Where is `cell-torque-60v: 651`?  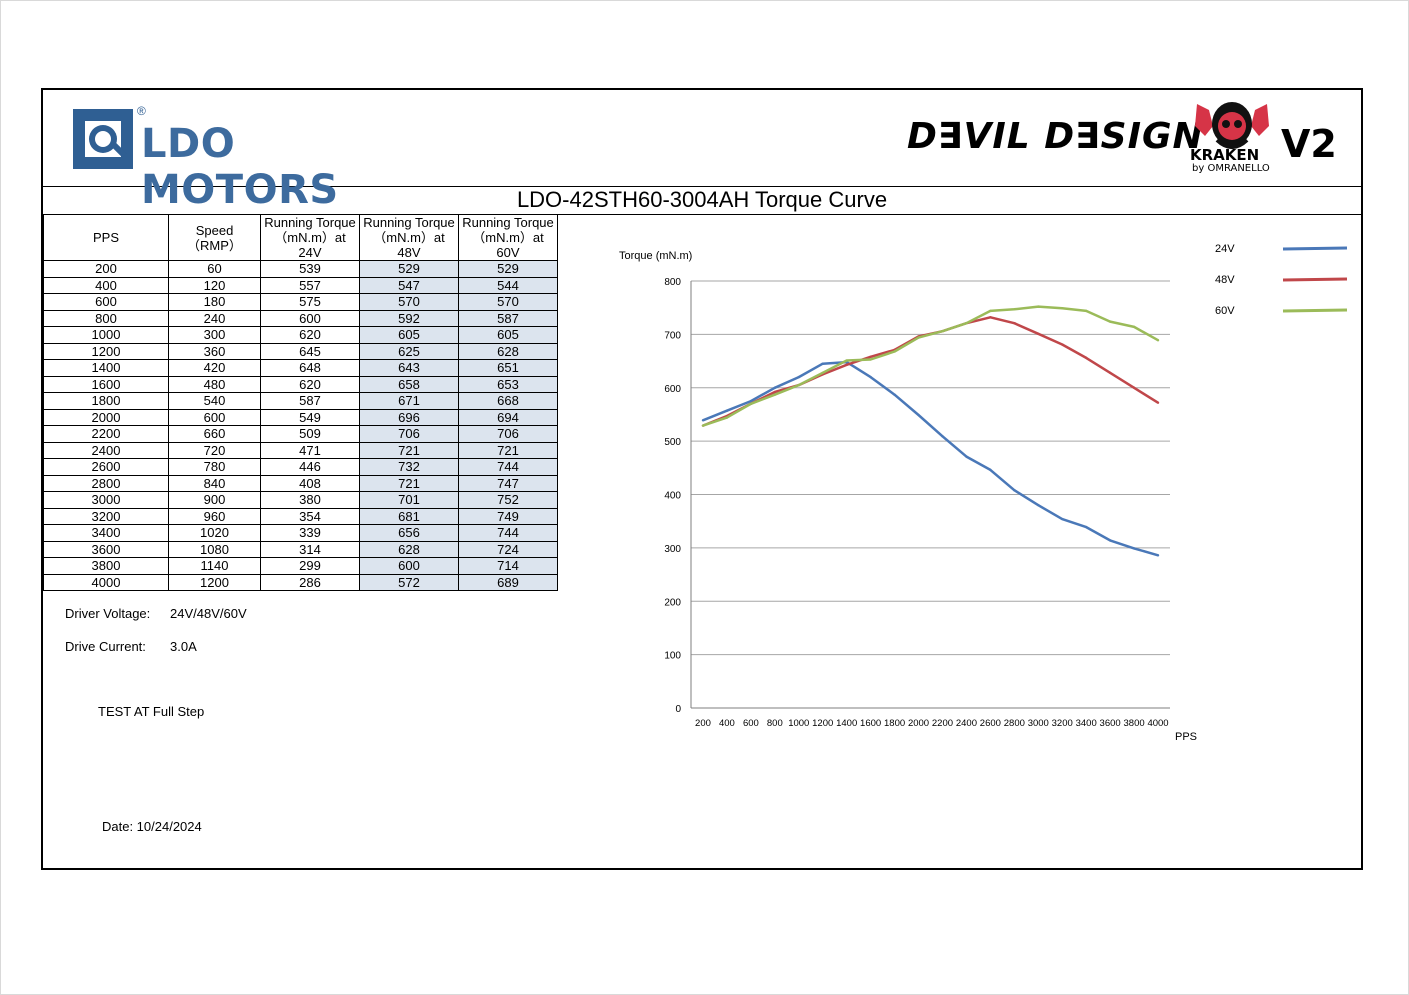 cell-torque-60v: 651 is located at coordinates (508, 368).